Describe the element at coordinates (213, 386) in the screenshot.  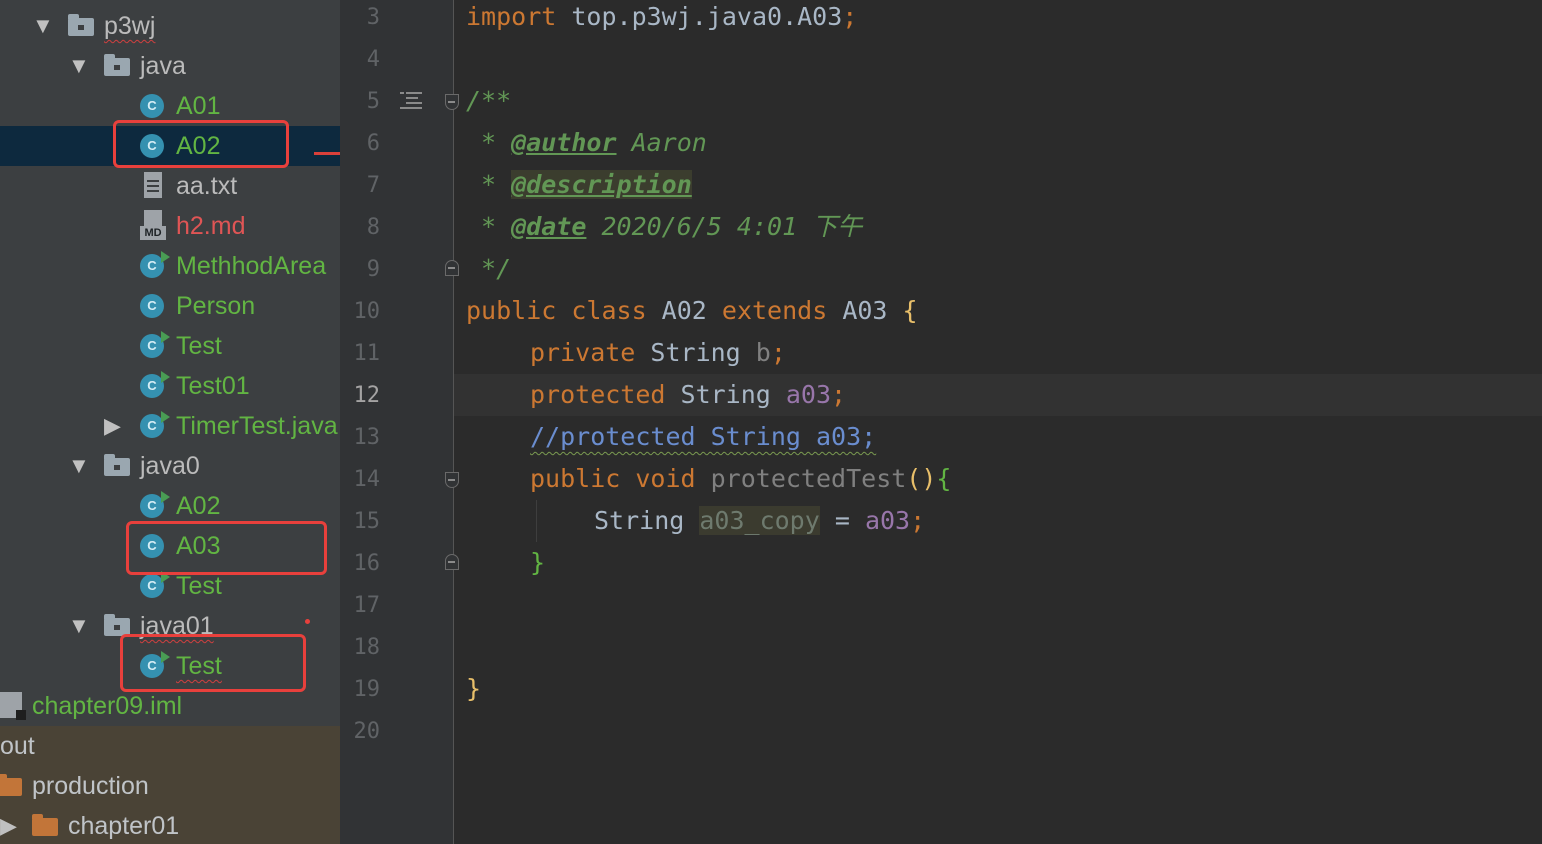
I see `tree-item-label: Test01` at that location.